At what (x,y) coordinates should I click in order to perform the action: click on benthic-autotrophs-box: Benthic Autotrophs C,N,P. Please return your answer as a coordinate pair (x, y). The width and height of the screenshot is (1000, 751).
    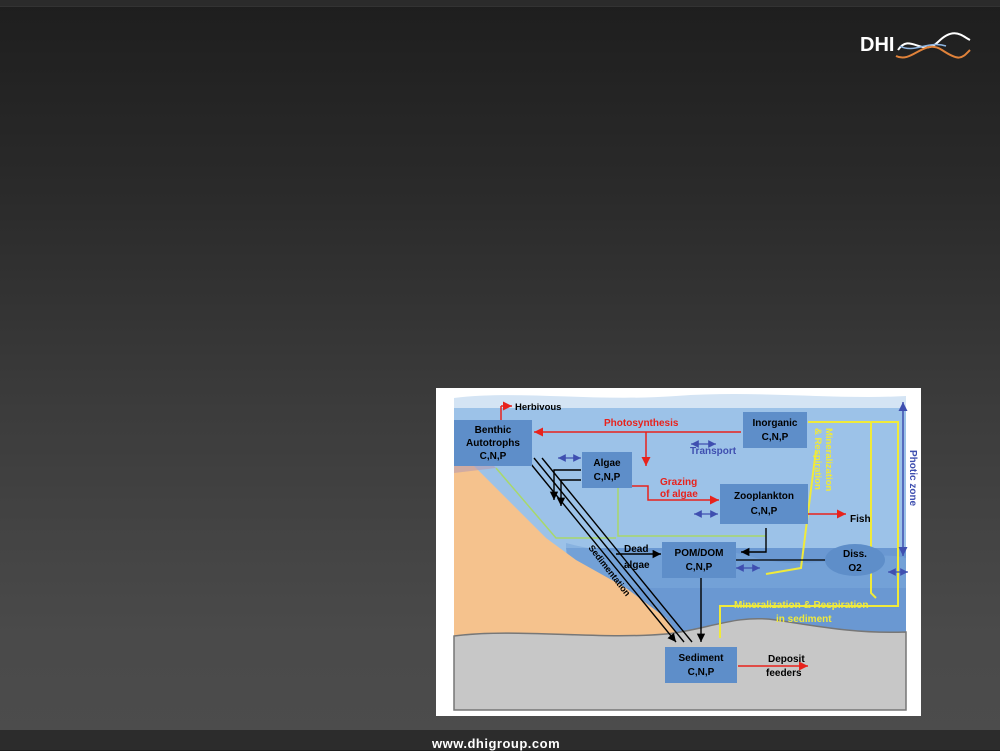
    Looking at the image, I should click on (493, 443).